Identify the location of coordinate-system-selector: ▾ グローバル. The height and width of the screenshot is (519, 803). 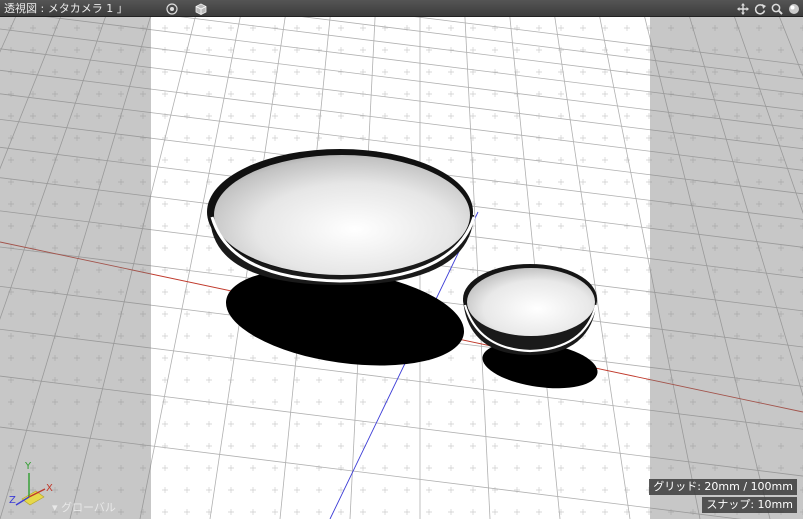
(84, 507).